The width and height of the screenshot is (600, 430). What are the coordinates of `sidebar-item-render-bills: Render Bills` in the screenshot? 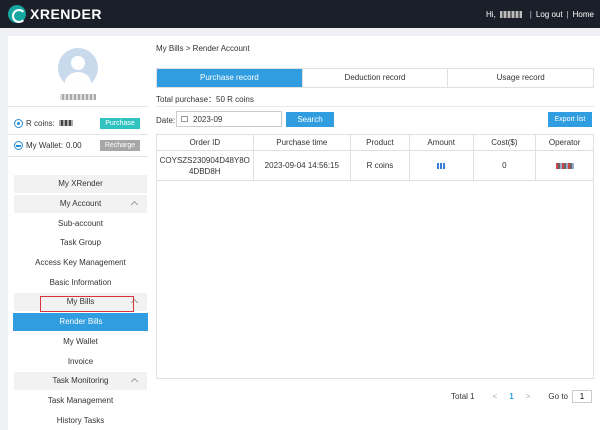 It's located at (81, 322).